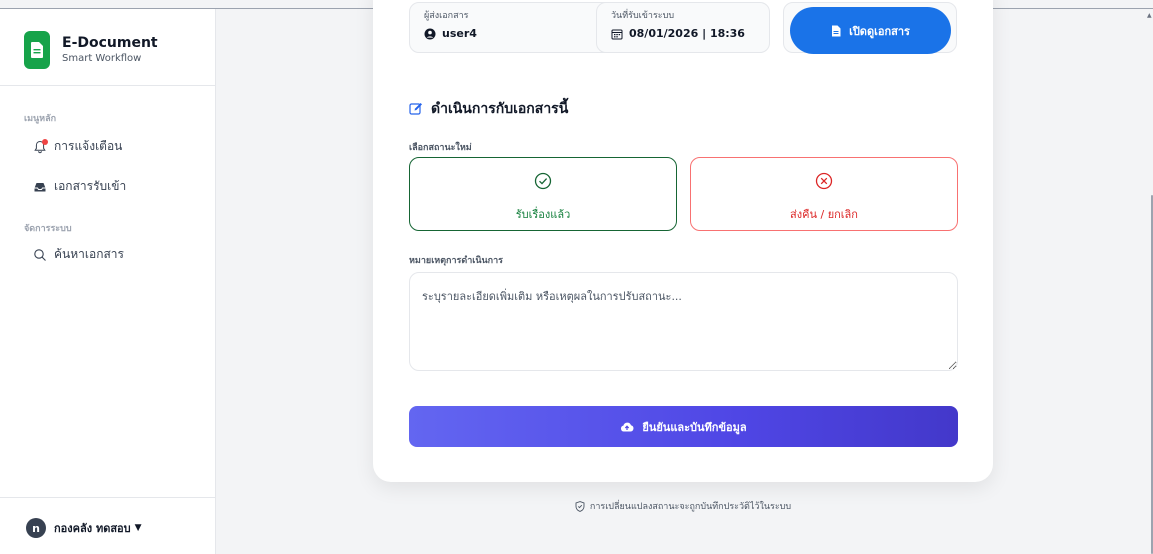 This screenshot has height=554, width=1153. Describe the element at coordinates (627, 427) in the screenshot. I see `cloud-upload-icon` at that location.